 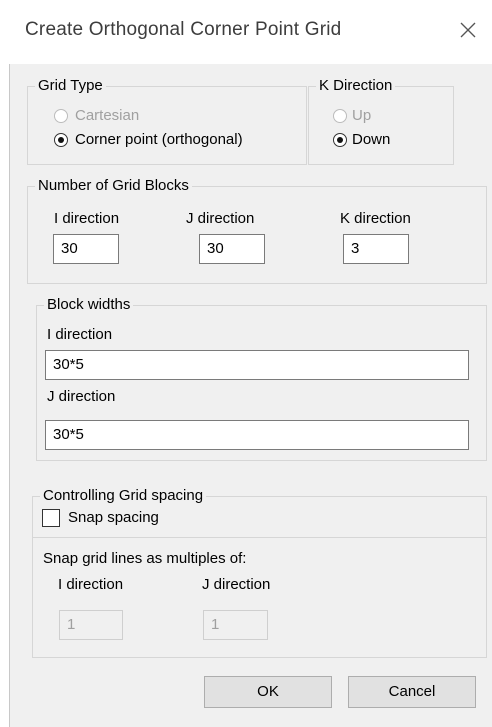 What do you see at coordinates (468, 30) in the screenshot?
I see `close-icon` at bounding box center [468, 30].